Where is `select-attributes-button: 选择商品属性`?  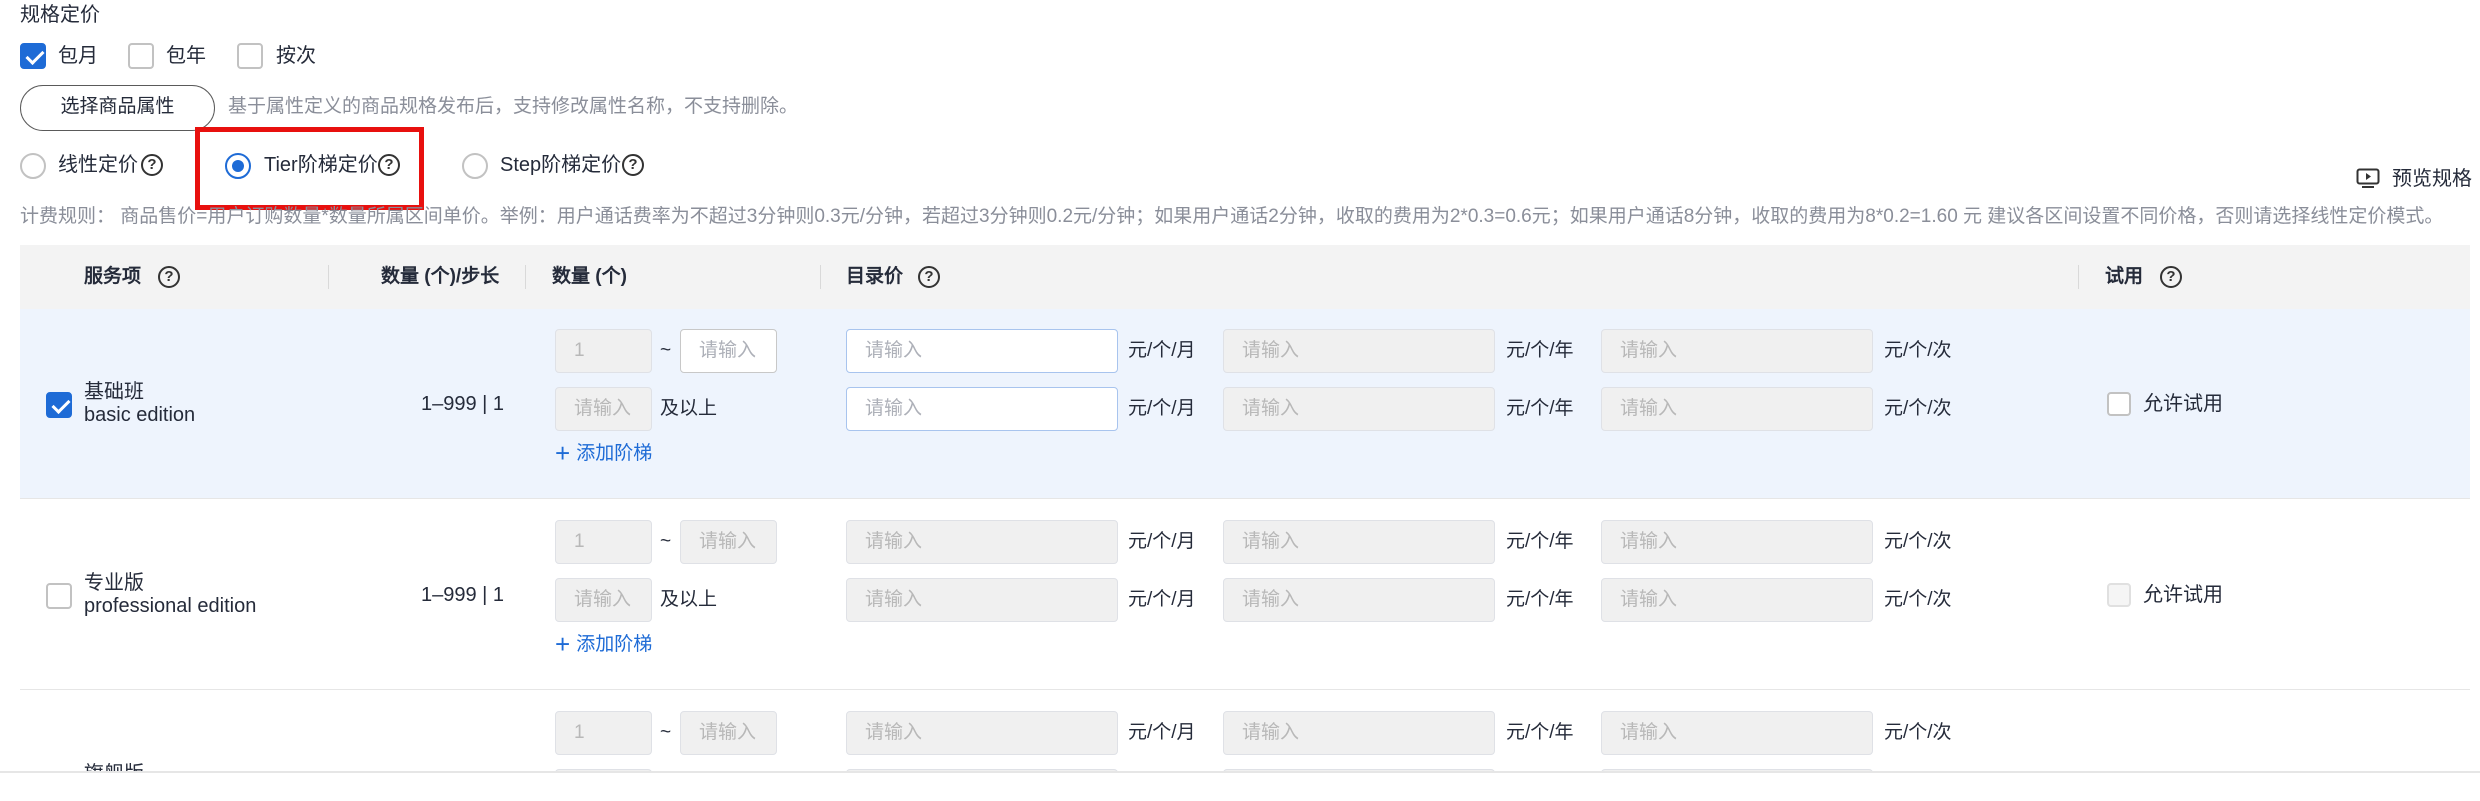
select-attributes-button: 选择商品属性 is located at coordinates (117, 108).